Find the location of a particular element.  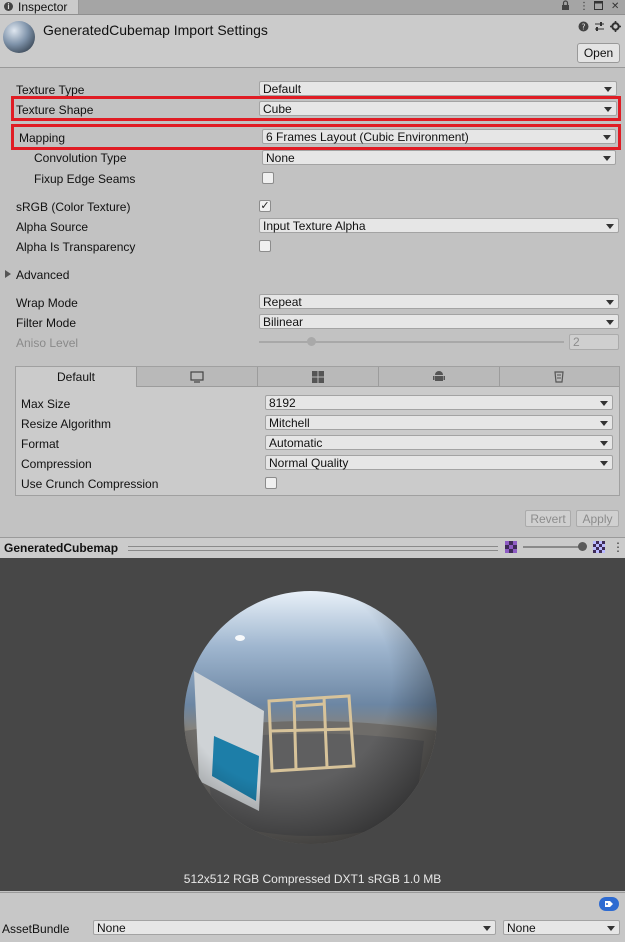

assetbundle-variant-dropdown: None is located at coordinates (561, 927).